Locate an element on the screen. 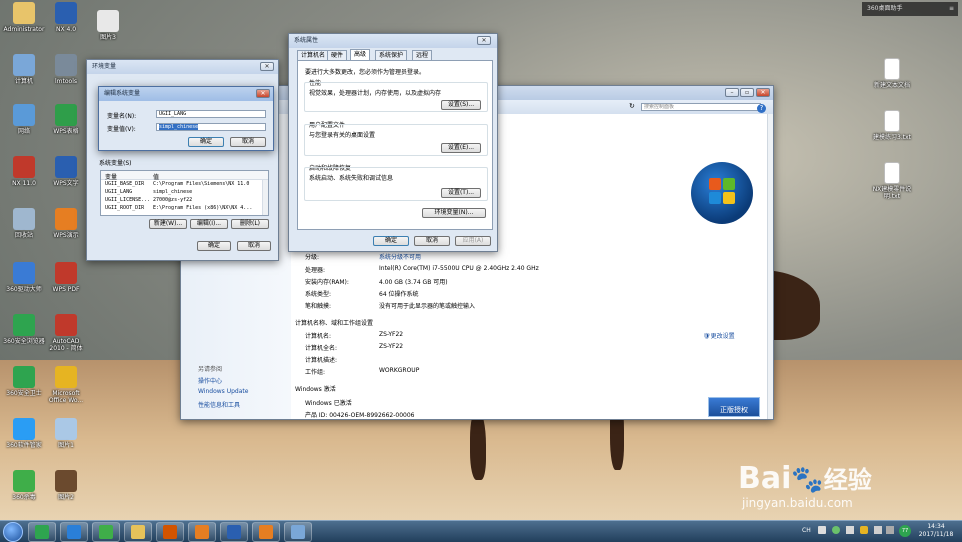  image2-icon is located at coordinates (66, 481).